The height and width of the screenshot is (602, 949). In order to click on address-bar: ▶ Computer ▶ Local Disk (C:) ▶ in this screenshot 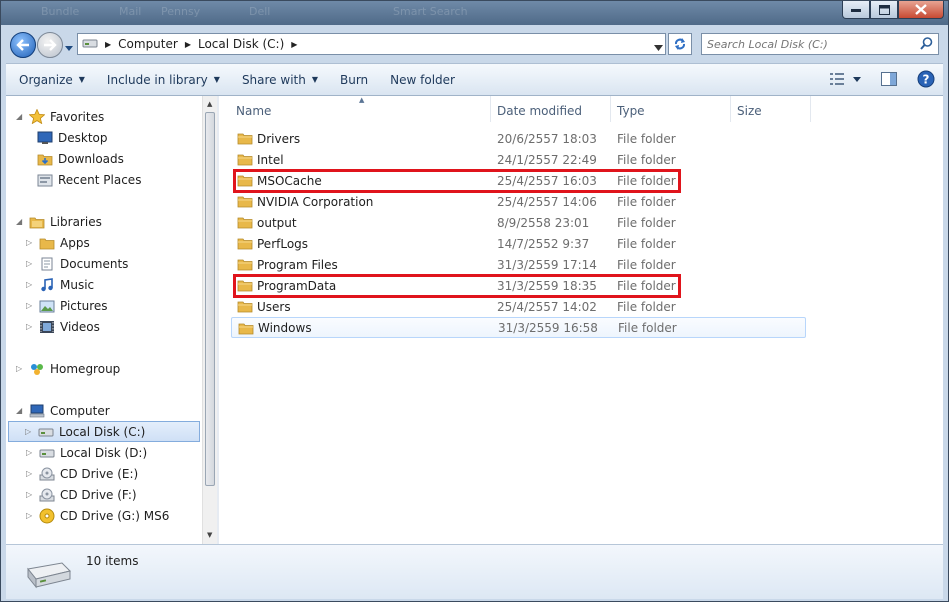, I will do `click(371, 44)`.